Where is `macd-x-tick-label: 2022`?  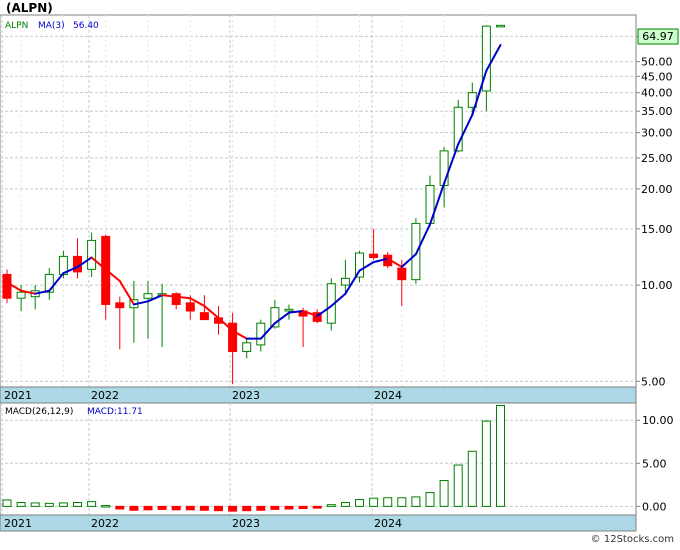
macd-x-tick-label: 2022 is located at coordinates (105, 523).